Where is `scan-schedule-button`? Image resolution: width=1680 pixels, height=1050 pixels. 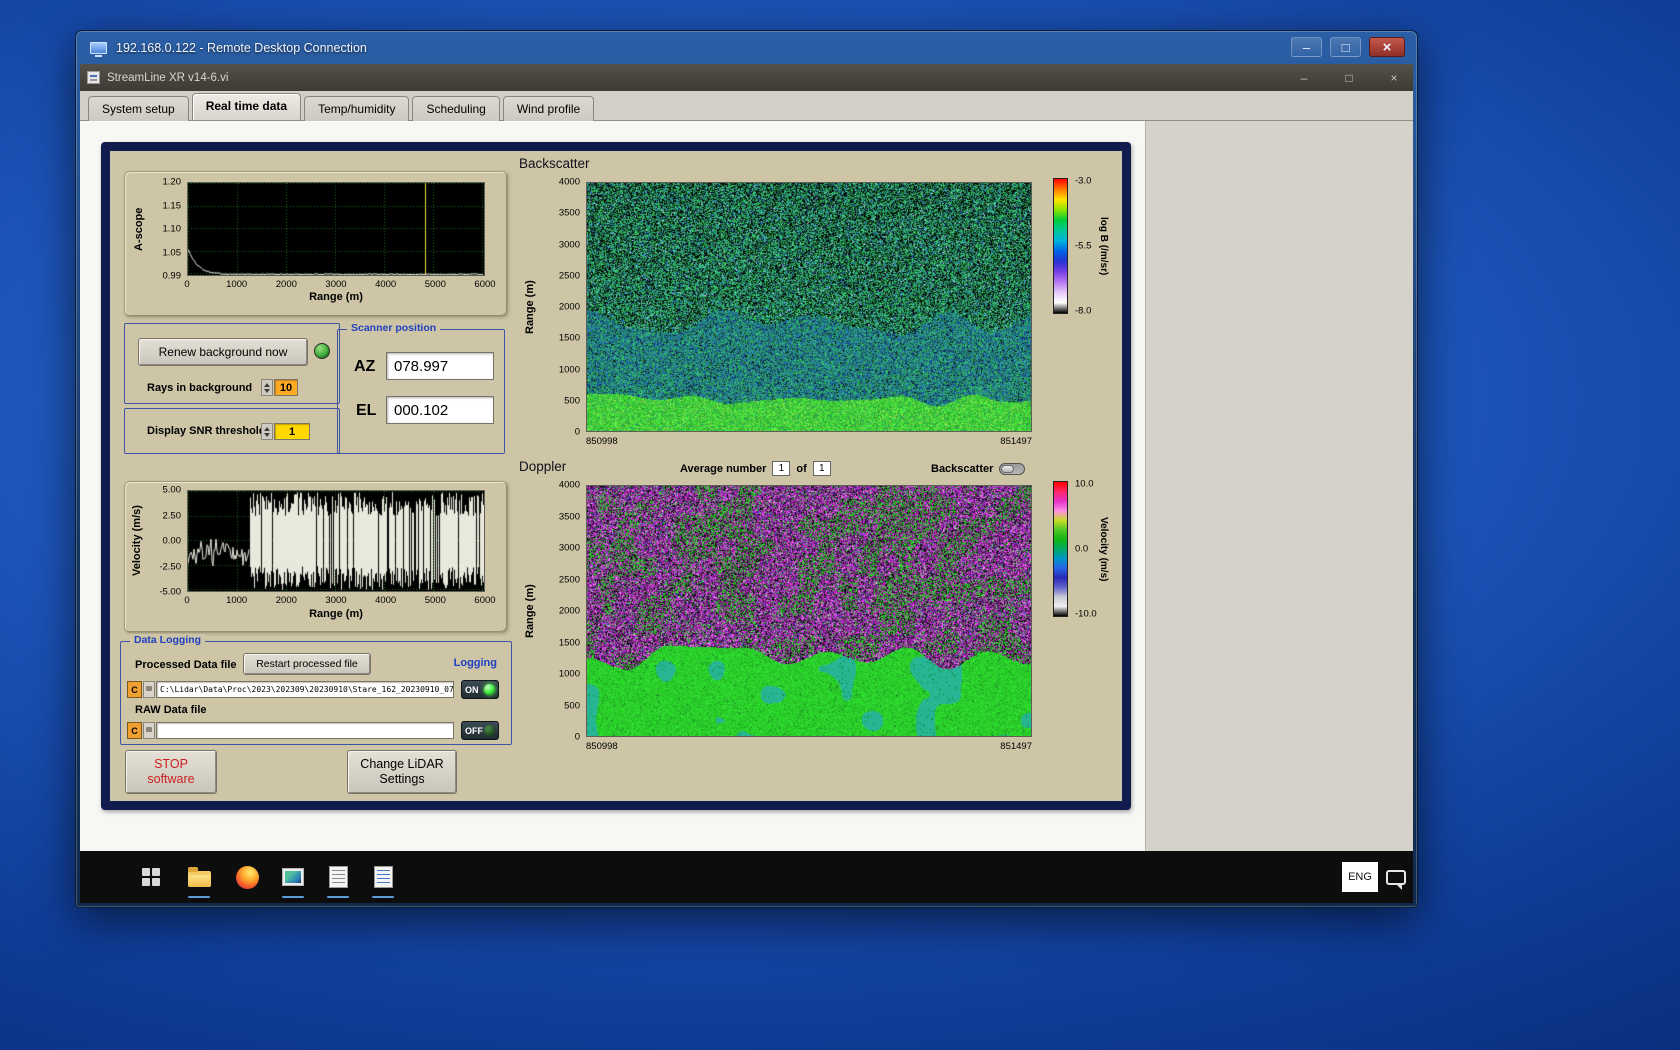 scan-schedule-button is located at coordinates (338, 880).